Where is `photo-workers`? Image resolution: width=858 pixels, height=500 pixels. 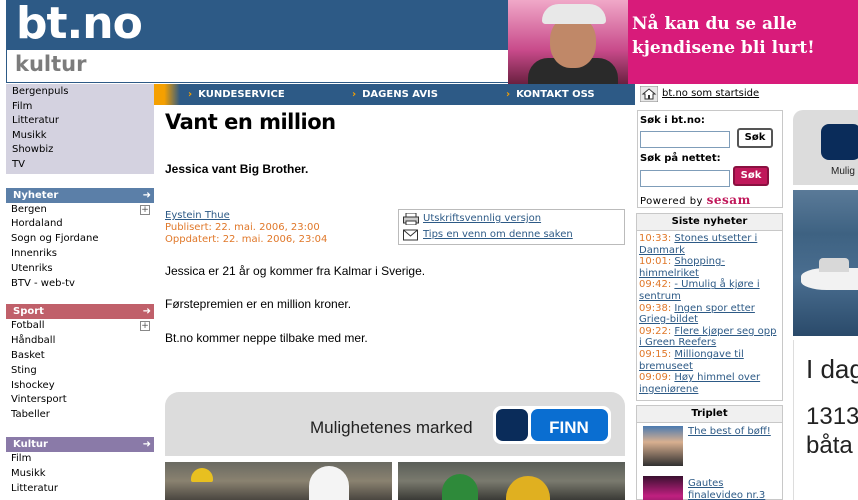
photo-workers is located at coordinates (278, 481).